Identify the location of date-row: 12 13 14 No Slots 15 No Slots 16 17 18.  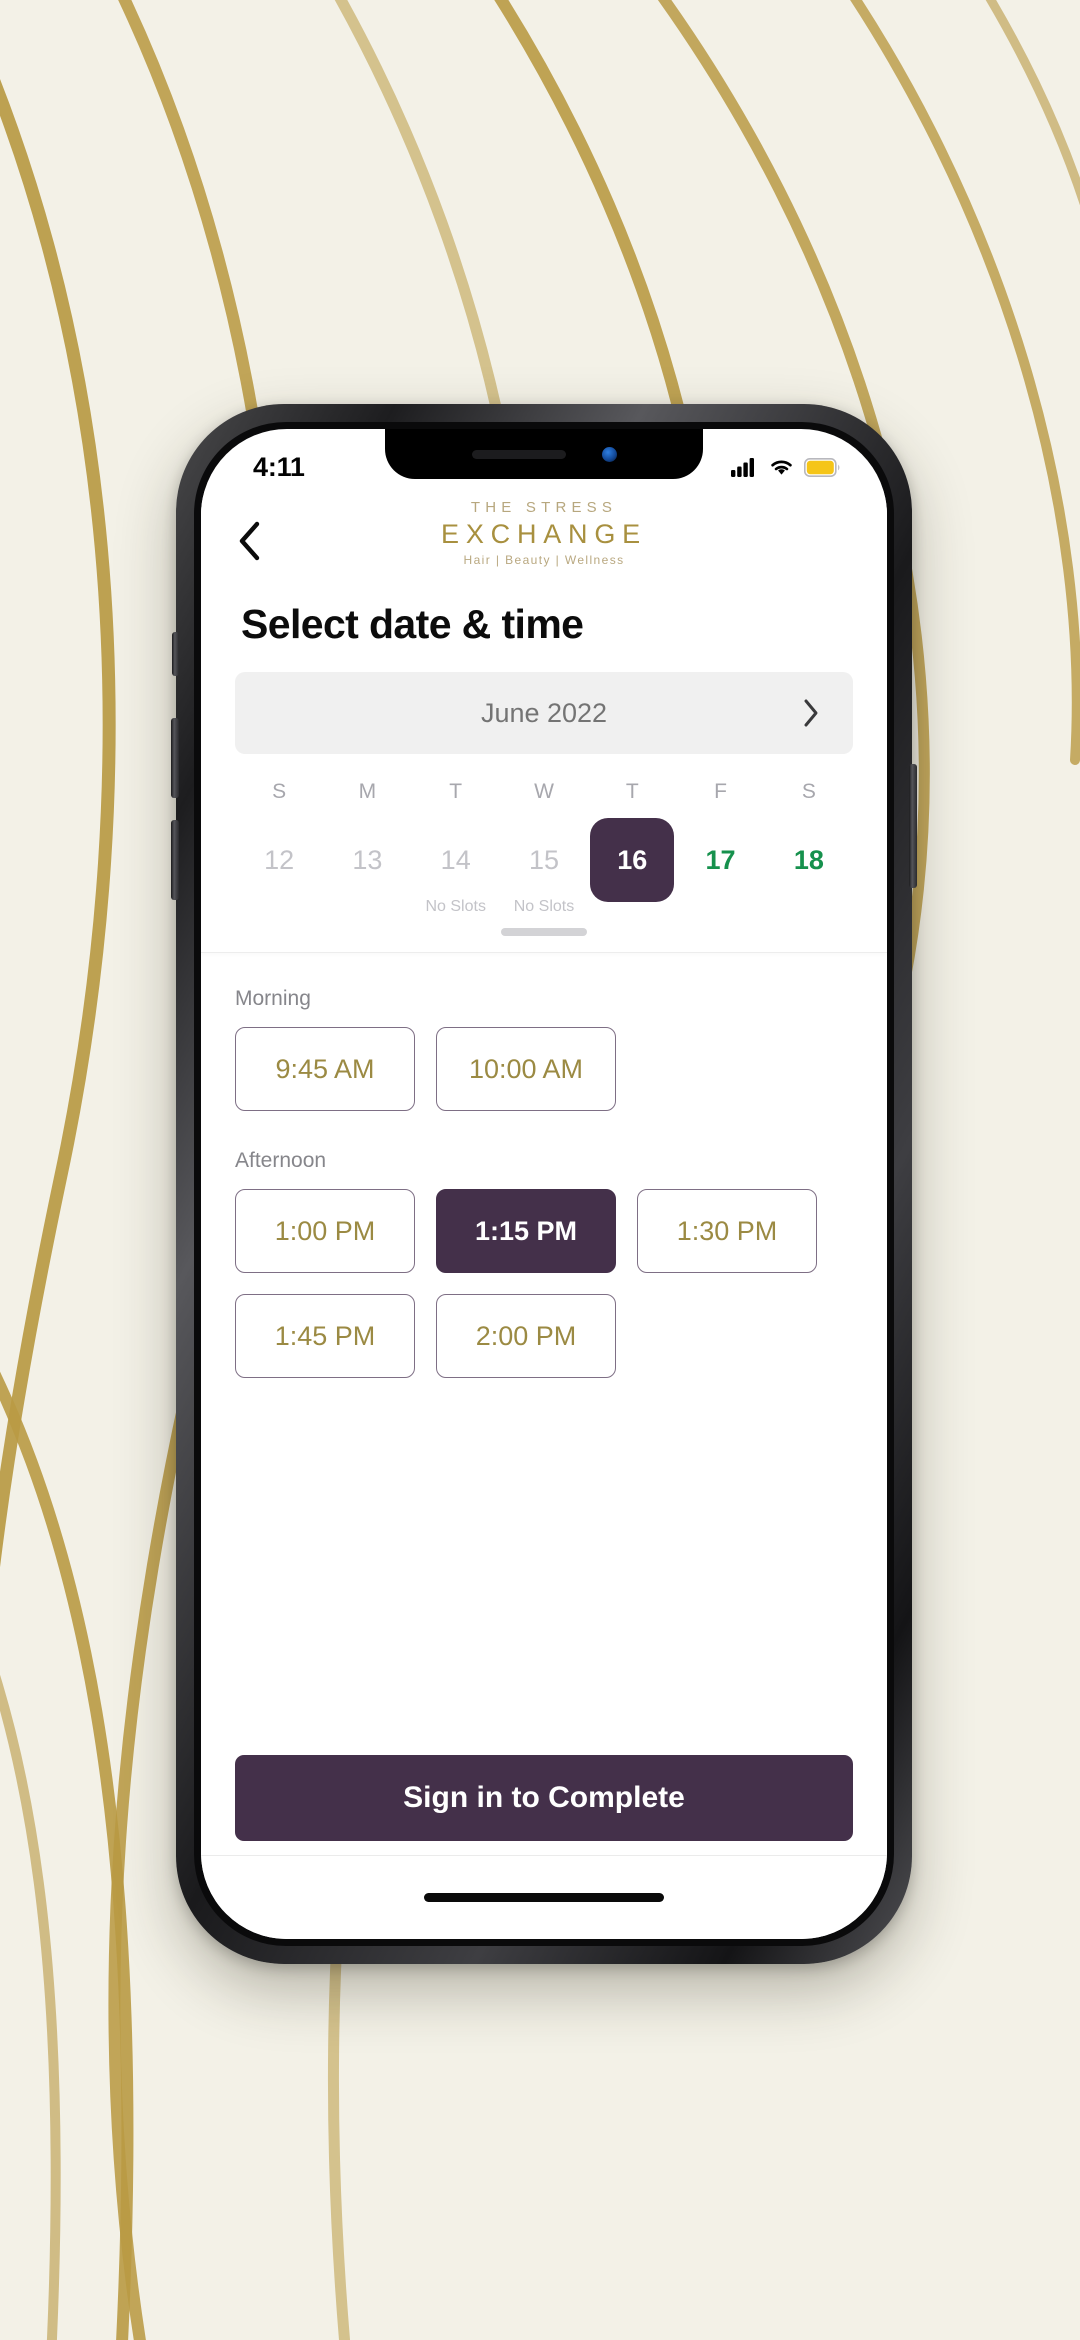
(544, 865).